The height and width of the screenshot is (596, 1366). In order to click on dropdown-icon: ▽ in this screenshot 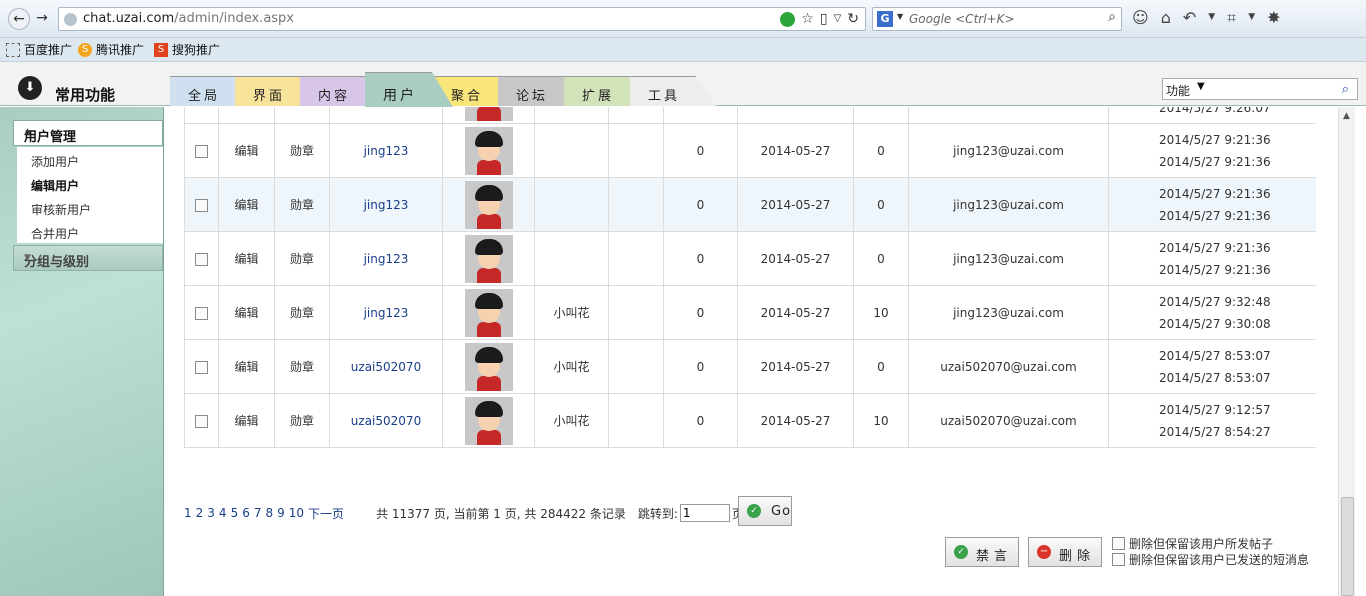, I will do `click(838, 19)`.